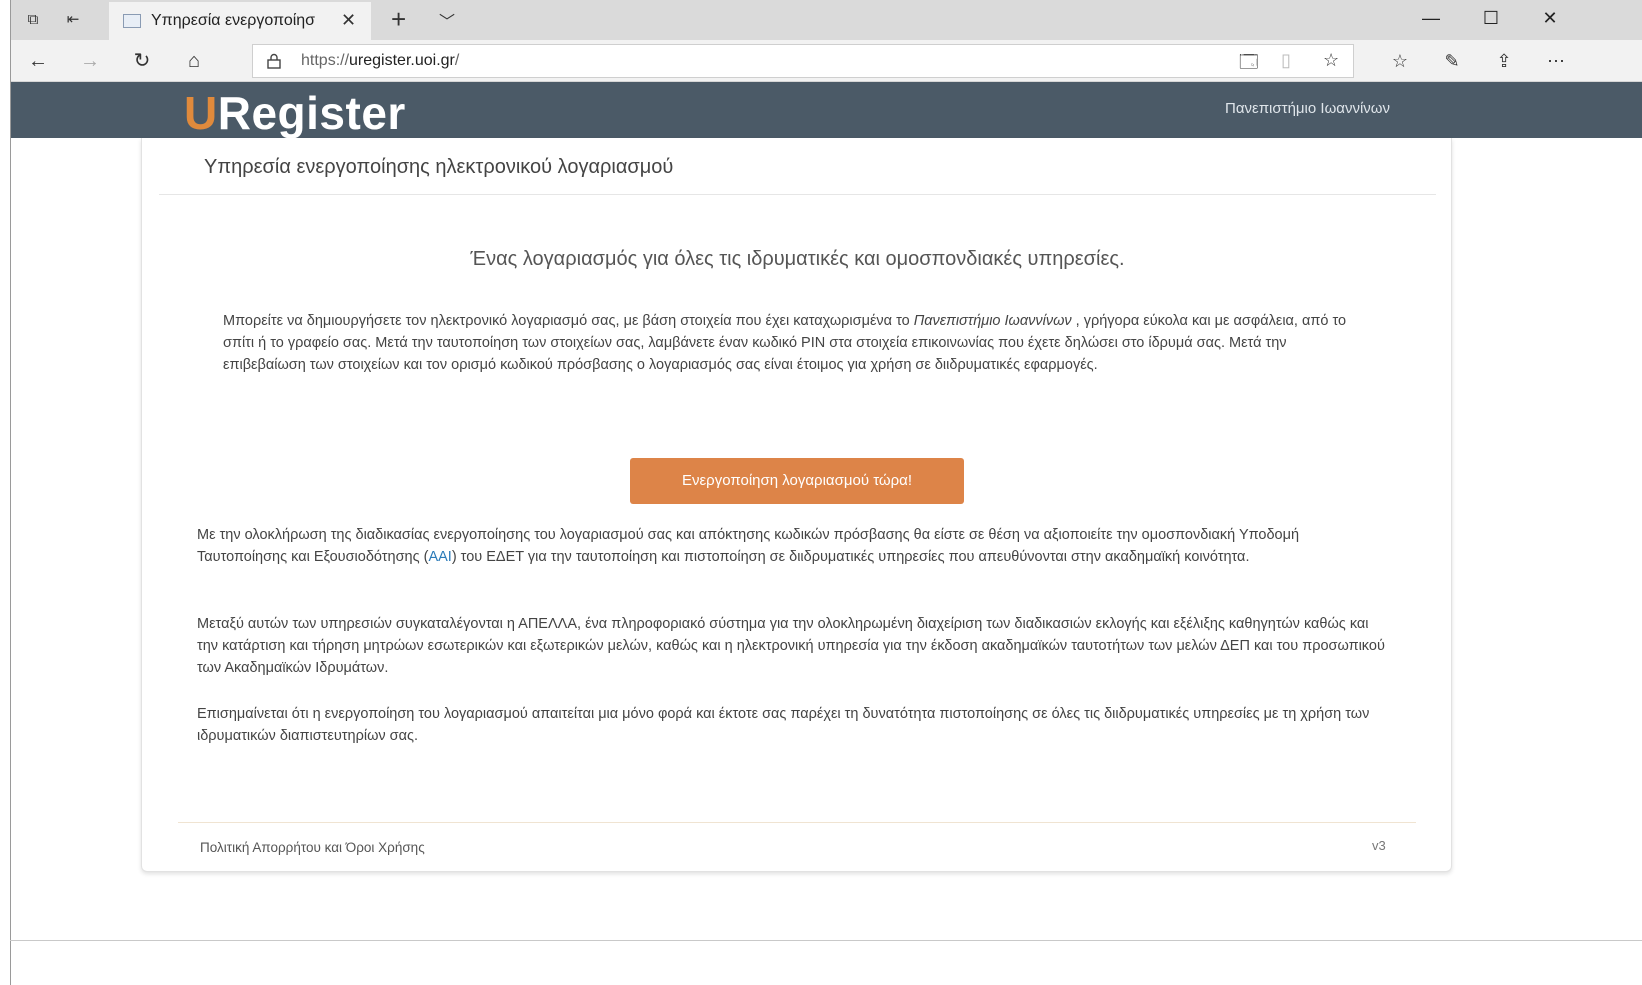 This screenshot has height=985, width=1642. What do you see at coordinates (1491, 18) in the screenshot?
I see `maximize-icon: ☐` at bounding box center [1491, 18].